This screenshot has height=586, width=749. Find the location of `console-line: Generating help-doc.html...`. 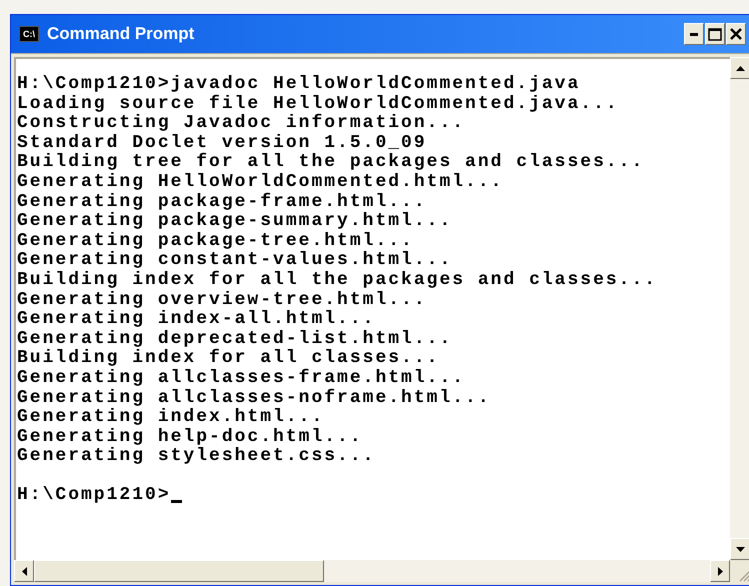

console-line: Generating help-doc.html... is located at coordinates (190, 437).